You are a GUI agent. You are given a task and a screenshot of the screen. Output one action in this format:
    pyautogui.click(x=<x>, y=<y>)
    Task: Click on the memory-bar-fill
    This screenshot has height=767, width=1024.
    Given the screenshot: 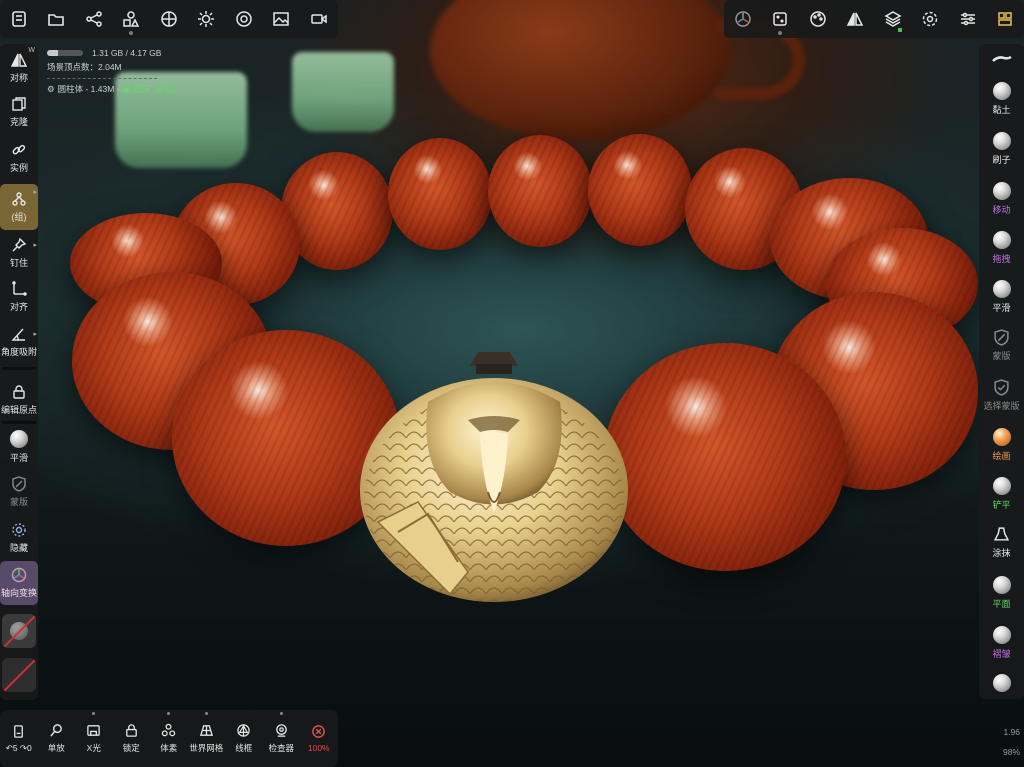 What is the action you would take?
    pyautogui.click(x=53, y=53)
    